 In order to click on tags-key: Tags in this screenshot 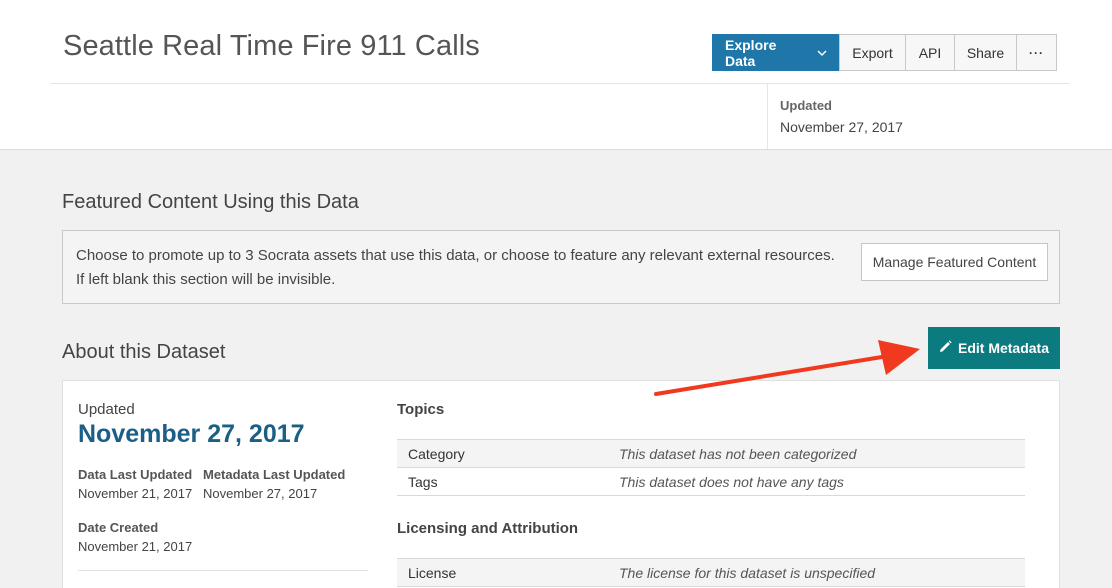, I will do `click(502, 481)`.